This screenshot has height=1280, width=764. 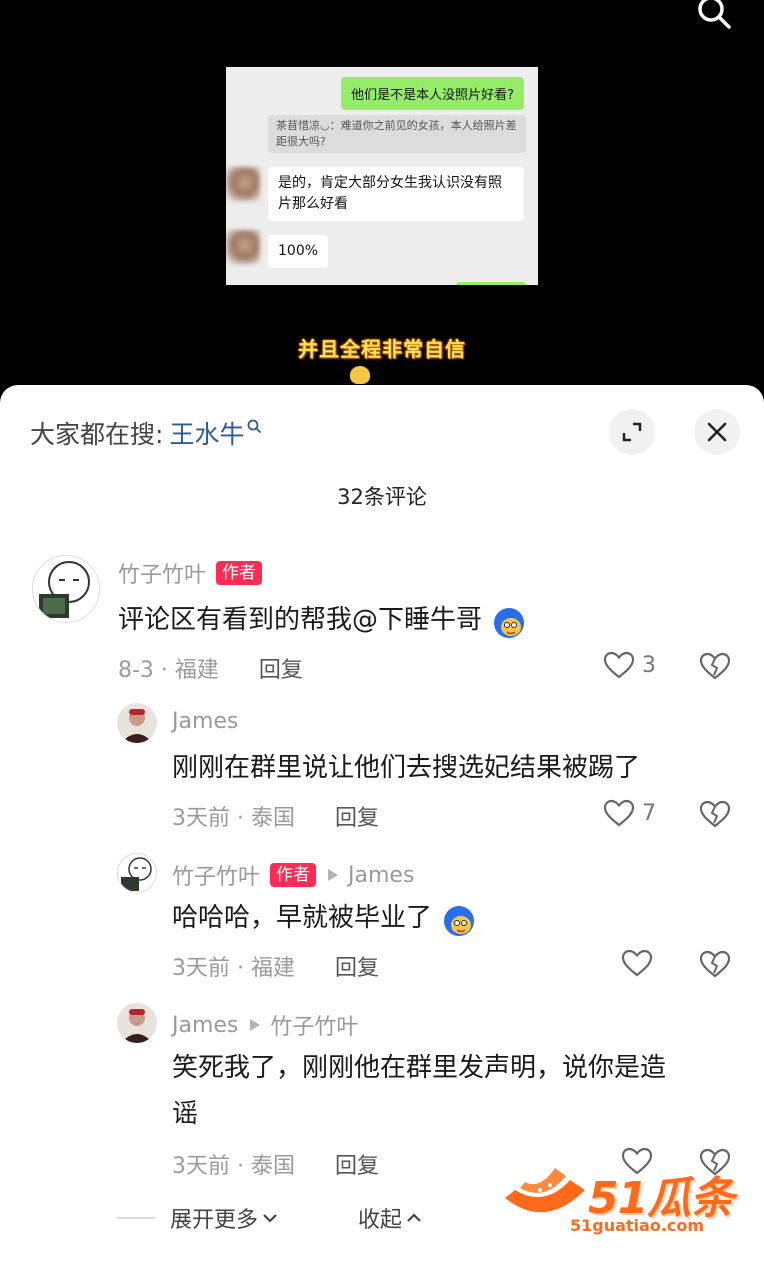 I want to click on caption-emoji-icon, so click(x=360, y=375).